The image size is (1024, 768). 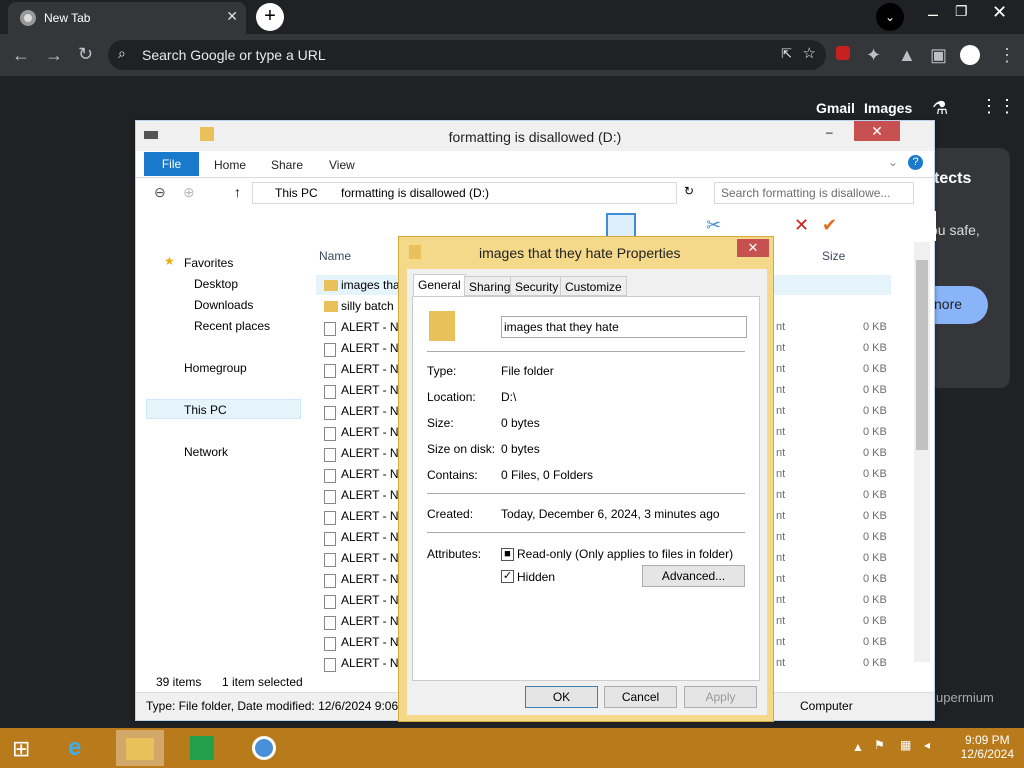 I want to click on tab-general: General, so click(x=439, y=285).